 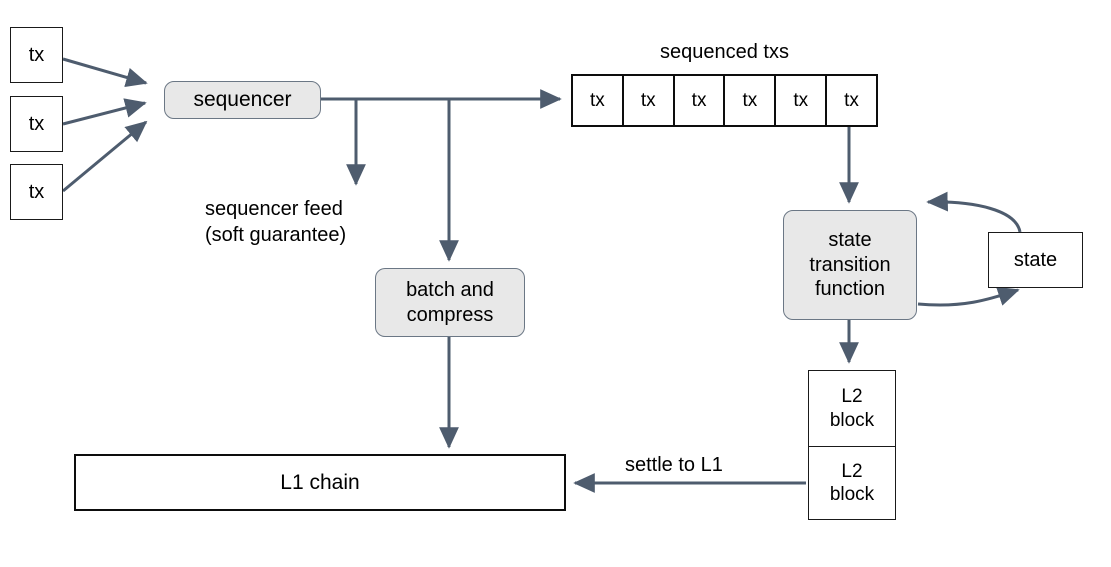 I want to click on l2-block-bottom: L2 block, so click(x=852, y=483).